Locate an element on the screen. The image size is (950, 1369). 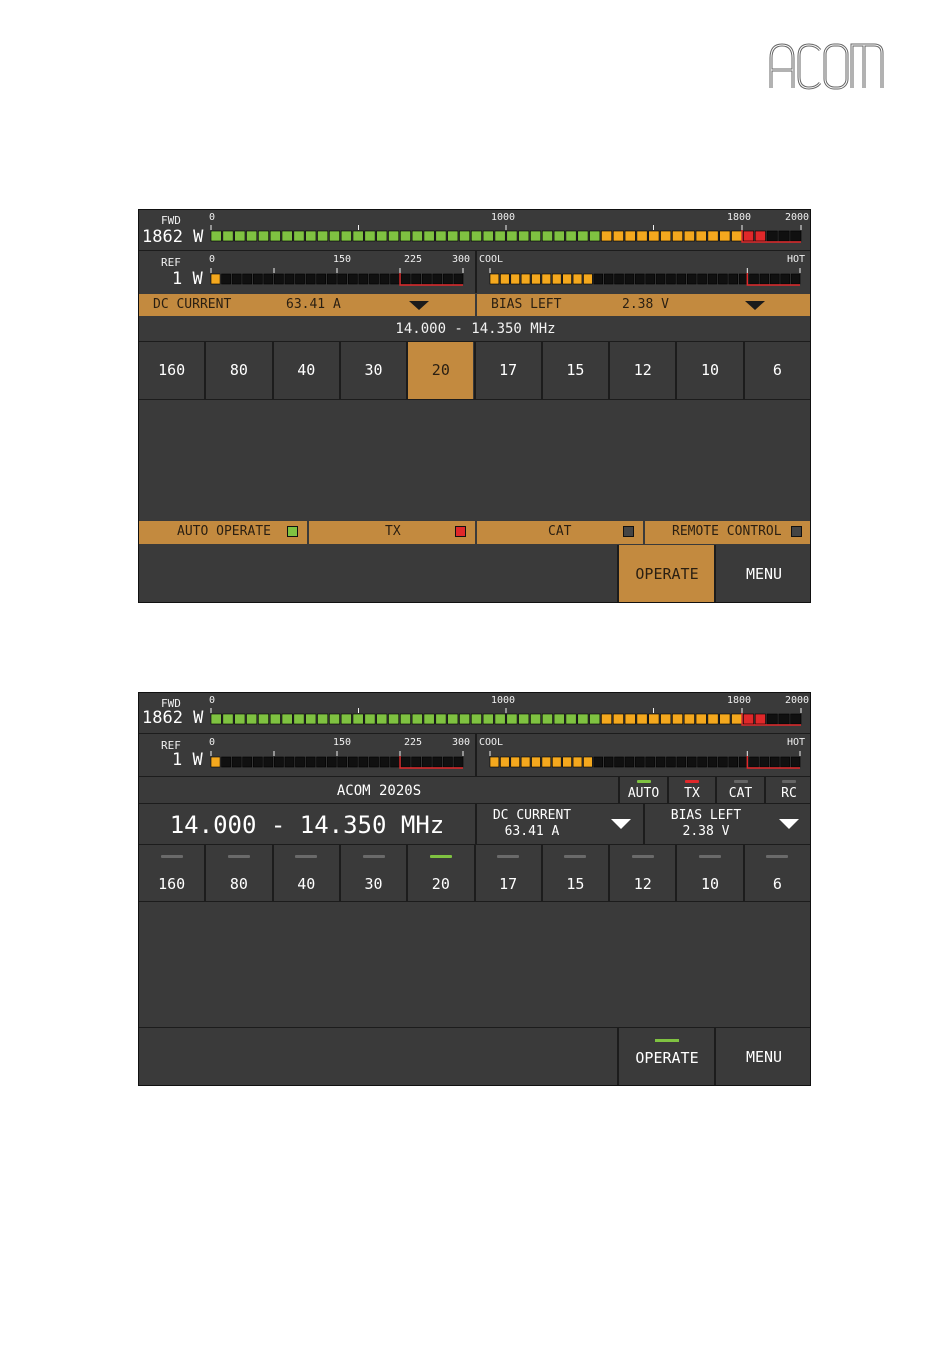
auto-indicator: AUTO is located at coordinates (643, 790).